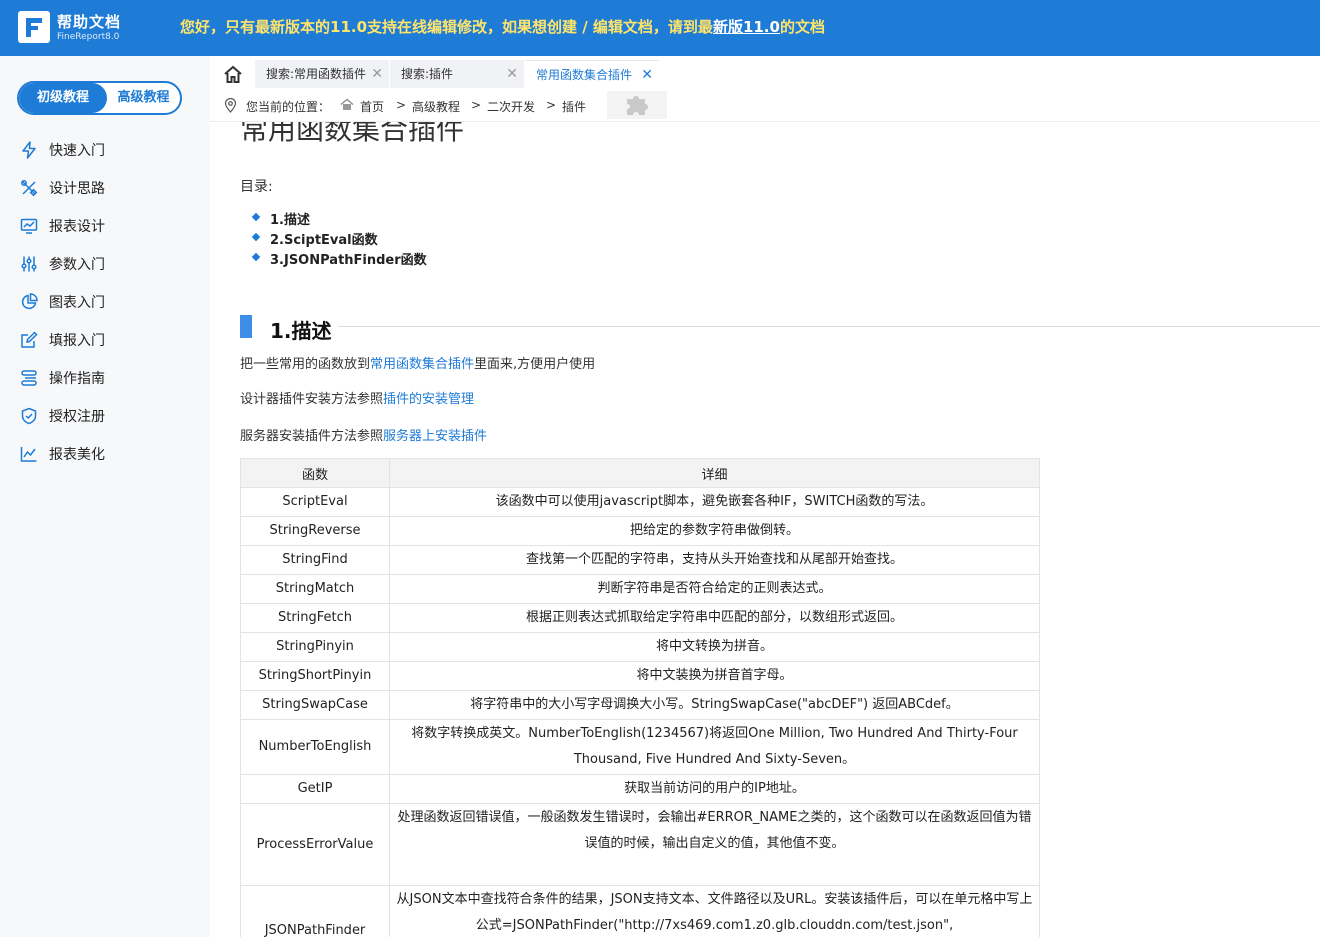 The height and width of the screenshot is (937, 1320). I want to click on sidebar-item-operation-guide: 操作指南, so click(62, 378).